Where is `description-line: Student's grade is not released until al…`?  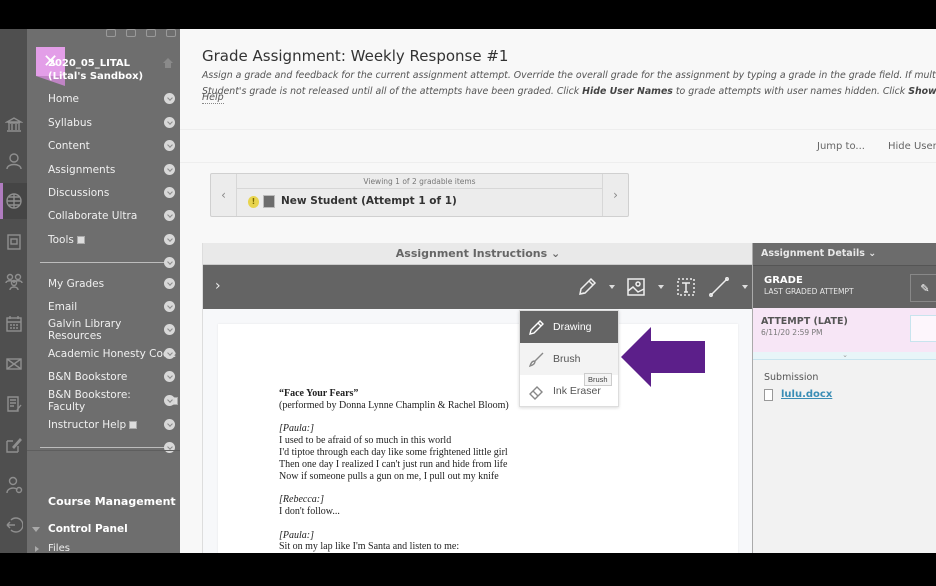
description-line: Student's grade is not released until al… is located at coordinates (569, 92).